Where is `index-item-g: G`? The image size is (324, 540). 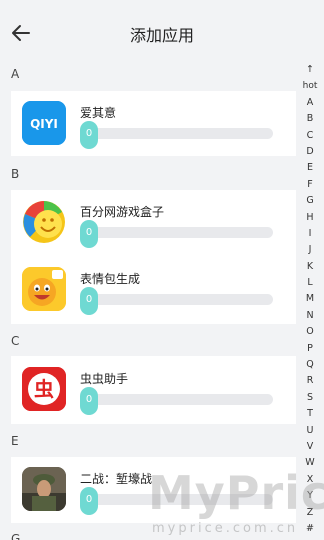
index-item-g: G is located at coordinates (310, 201).